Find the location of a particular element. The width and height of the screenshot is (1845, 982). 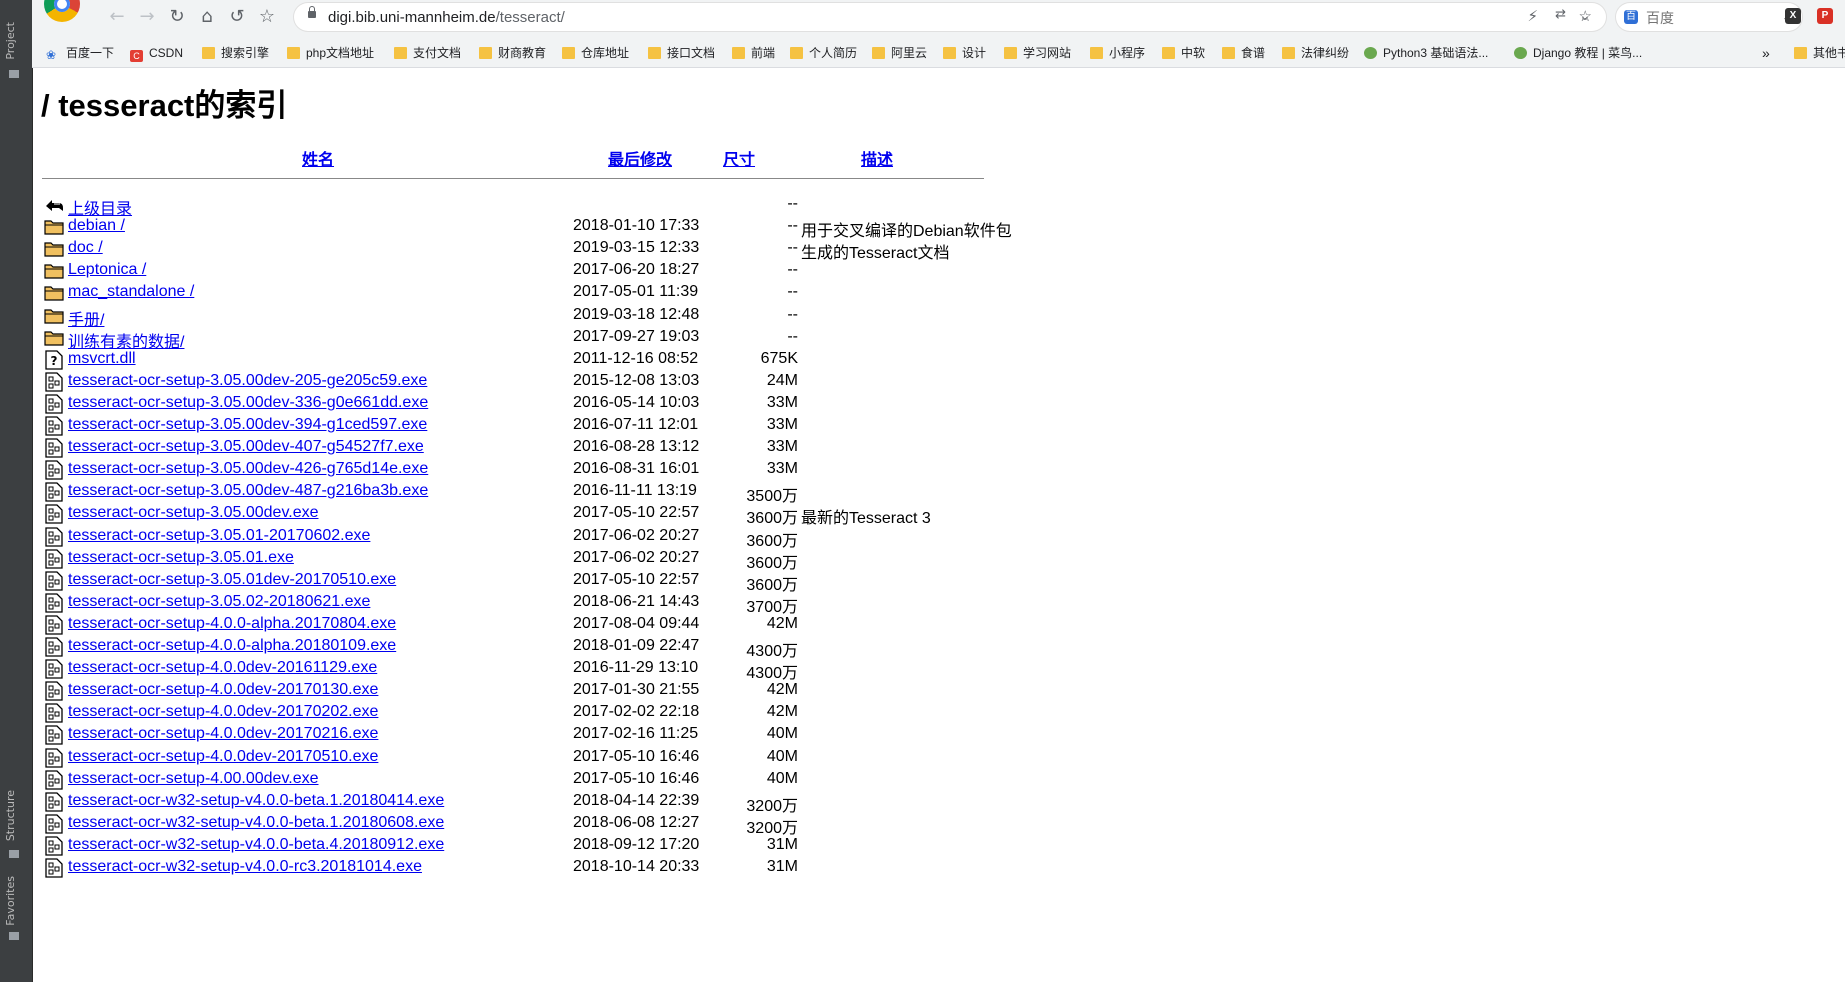

file-link: 训练有素的数据/ is located at coordinates (126, 340).